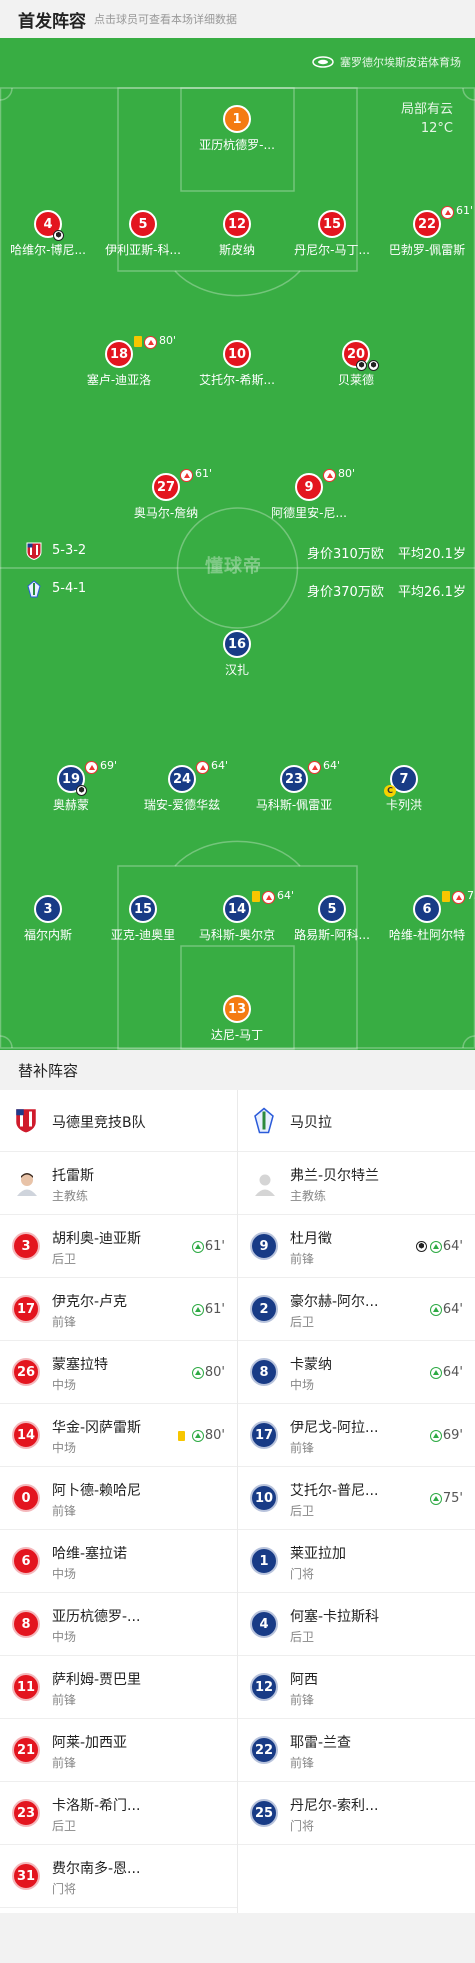  I want to click on pitch-player: 23 马科斯-佩雷亚 64', so click(294, 787).